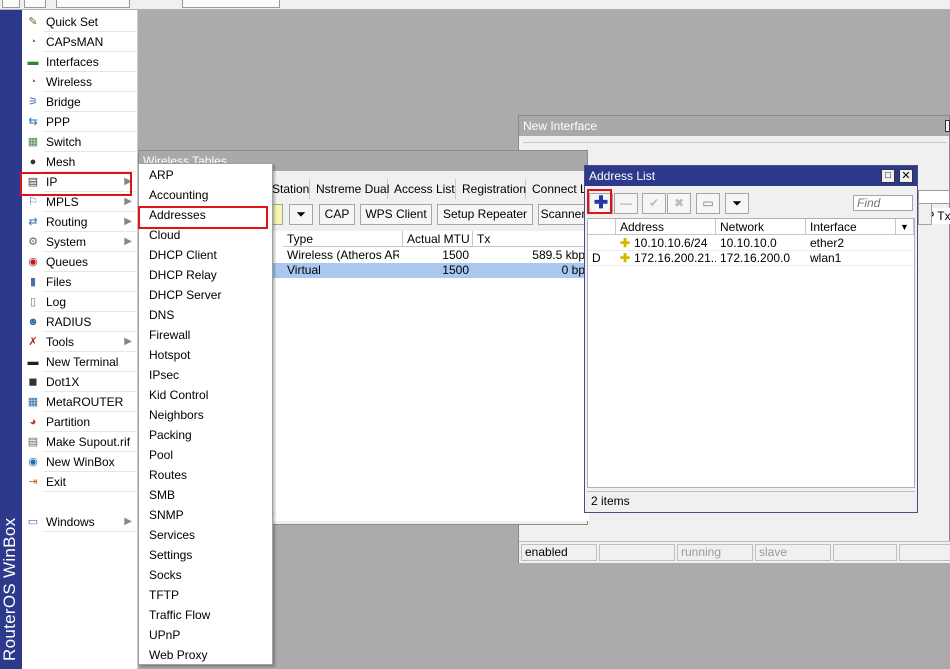  What do you see at coordinates (80, 22) in the screenshot?
I see `menu-item-quick-set: ✎ Quick Set` at bounding box center [80, 22].